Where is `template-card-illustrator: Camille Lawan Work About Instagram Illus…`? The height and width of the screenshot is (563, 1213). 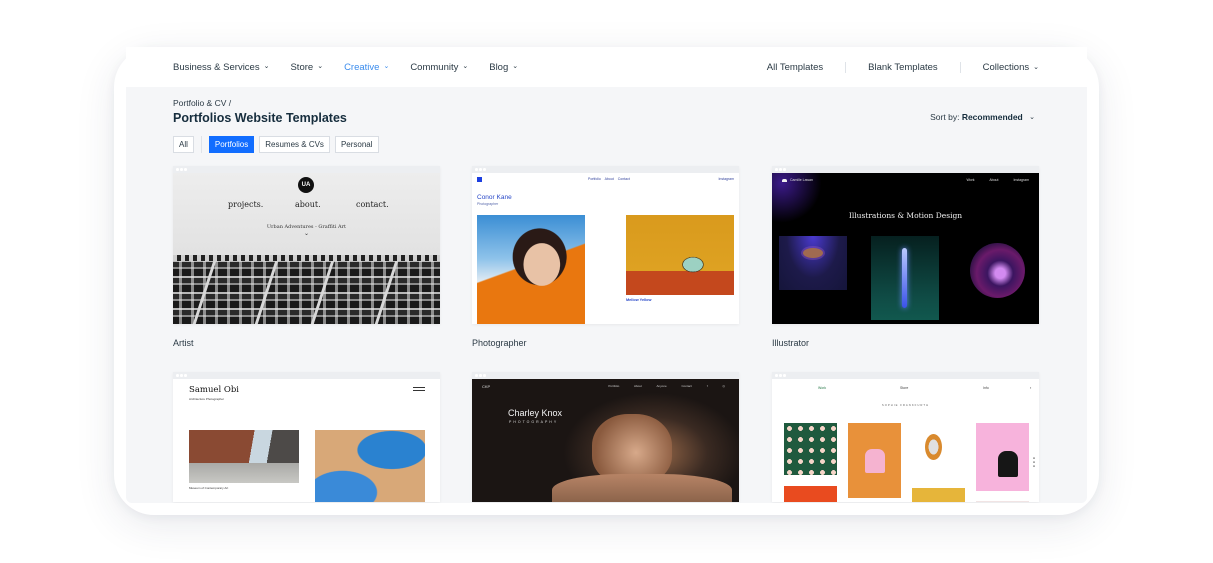 template-card-illustrator: Camille Lawan Work About Instagram Illus… is located at coordinates (905, 257).